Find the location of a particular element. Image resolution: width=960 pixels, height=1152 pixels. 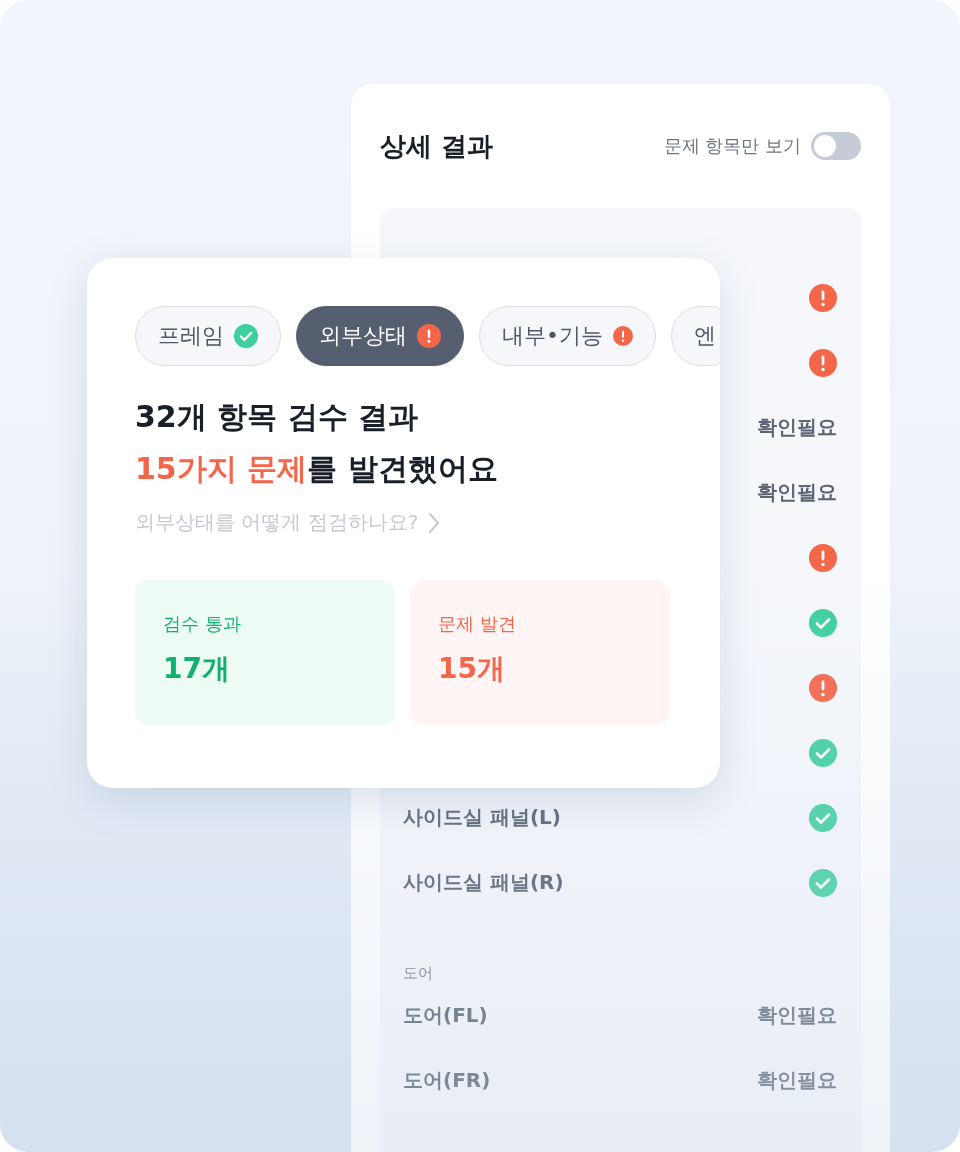

headline: 15가지 문제를 발견했어요 is located at coordinates (317, 469).